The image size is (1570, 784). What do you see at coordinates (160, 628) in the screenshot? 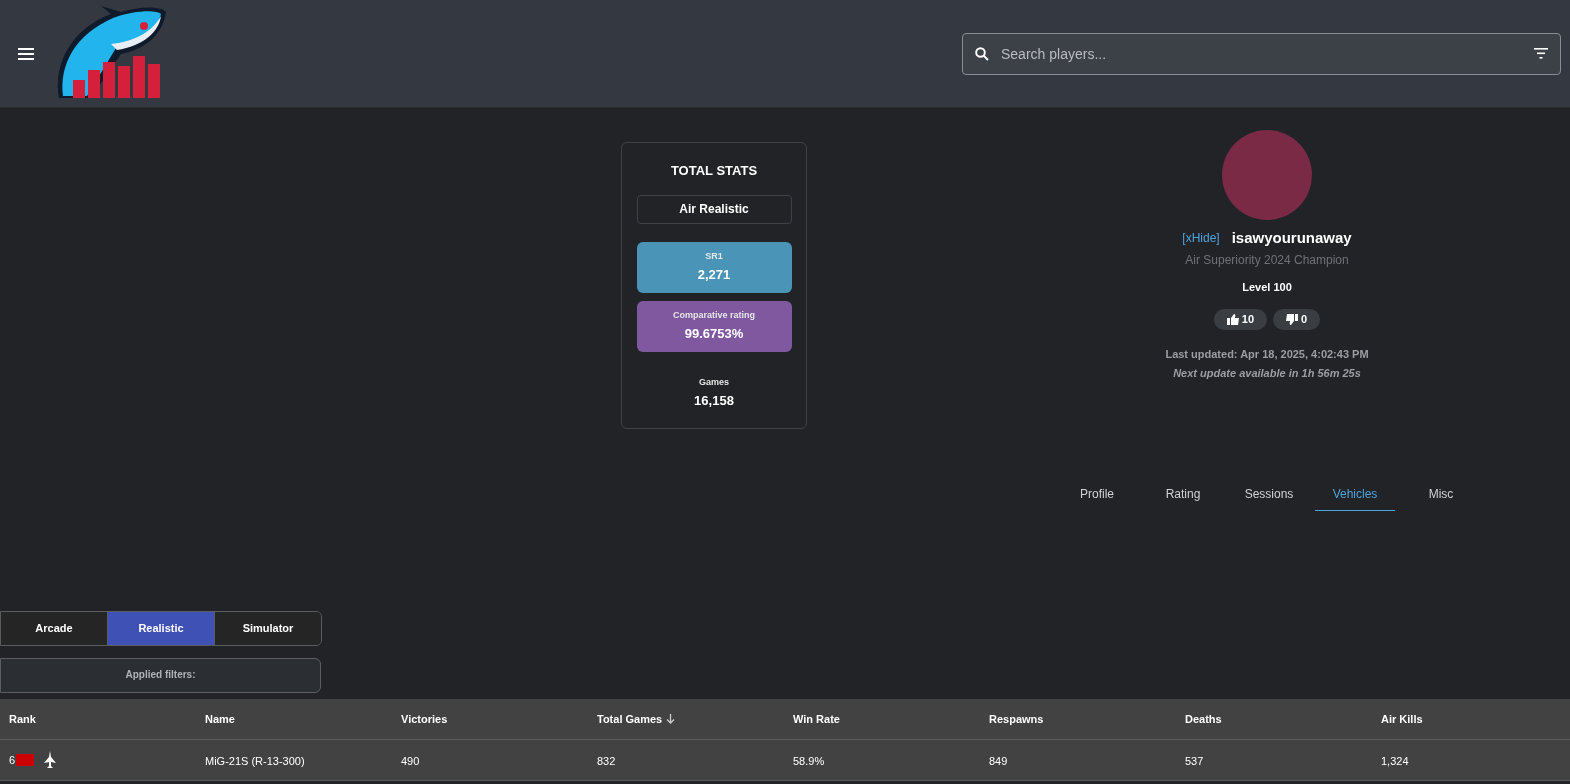
I see `mode-toggle: Realistic` at bounding box center [160, 628].